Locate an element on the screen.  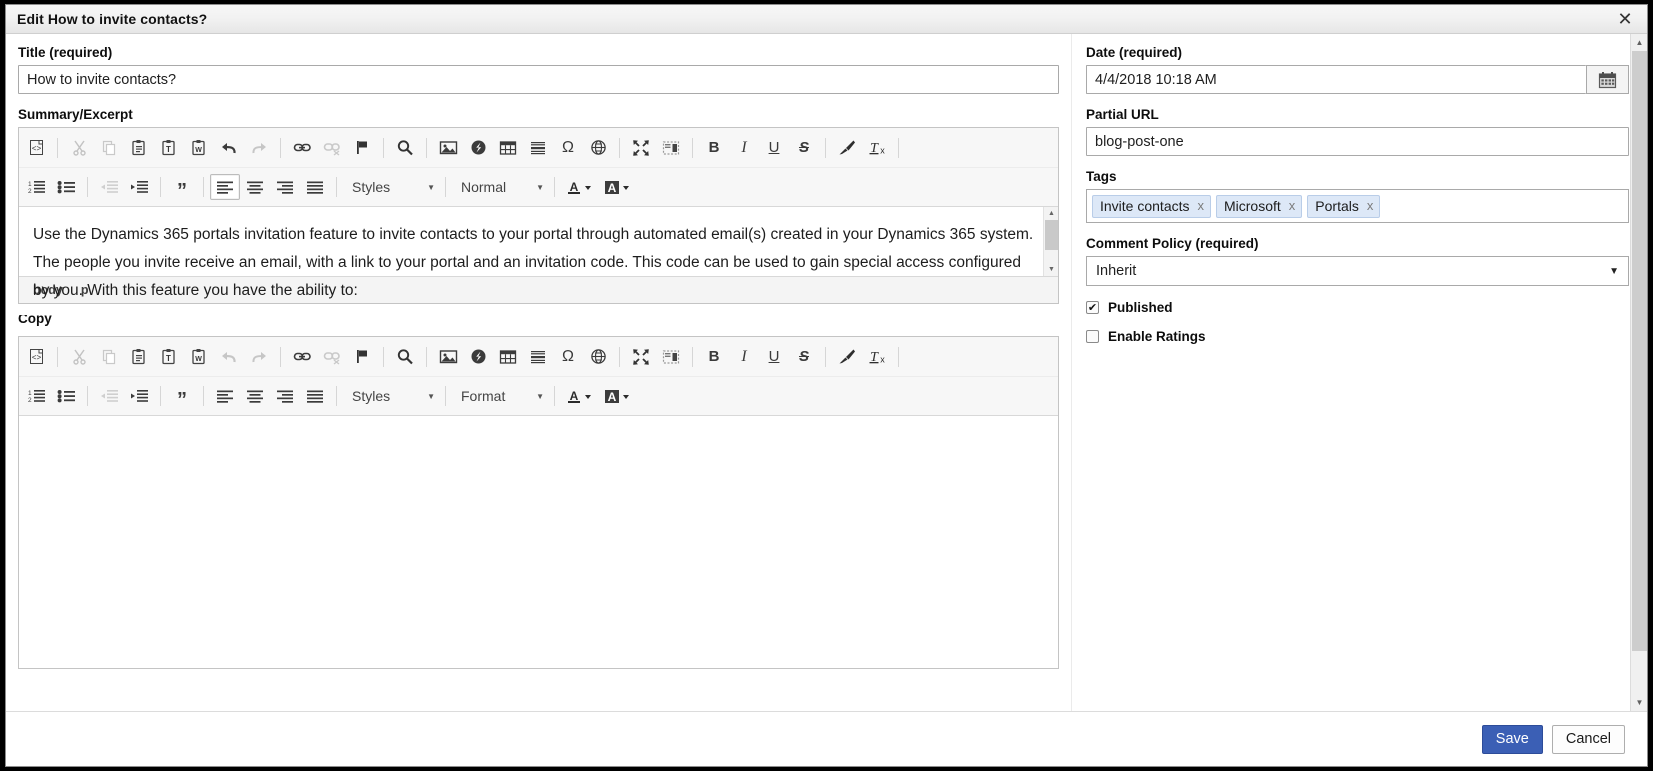
find-search-icon is located at coordinates (405, 148).